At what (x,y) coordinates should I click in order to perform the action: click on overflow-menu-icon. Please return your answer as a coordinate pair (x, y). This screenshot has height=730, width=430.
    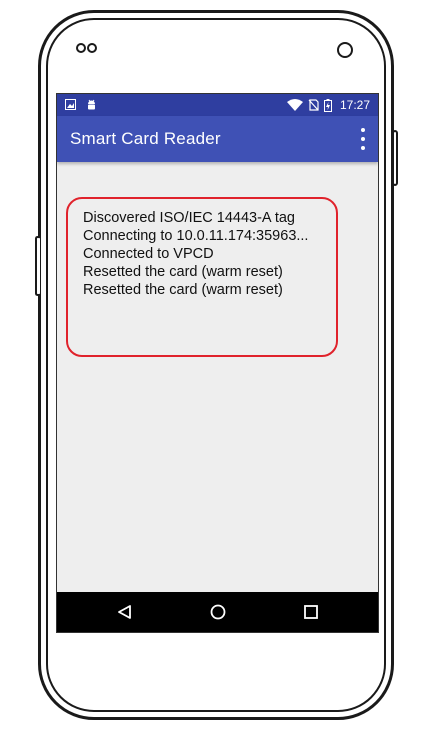
    Looking at the image, I should click on (363, 139).